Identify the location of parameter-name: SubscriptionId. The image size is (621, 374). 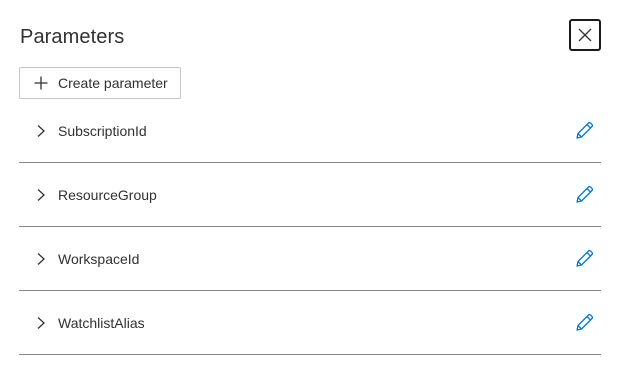
(102, 131).